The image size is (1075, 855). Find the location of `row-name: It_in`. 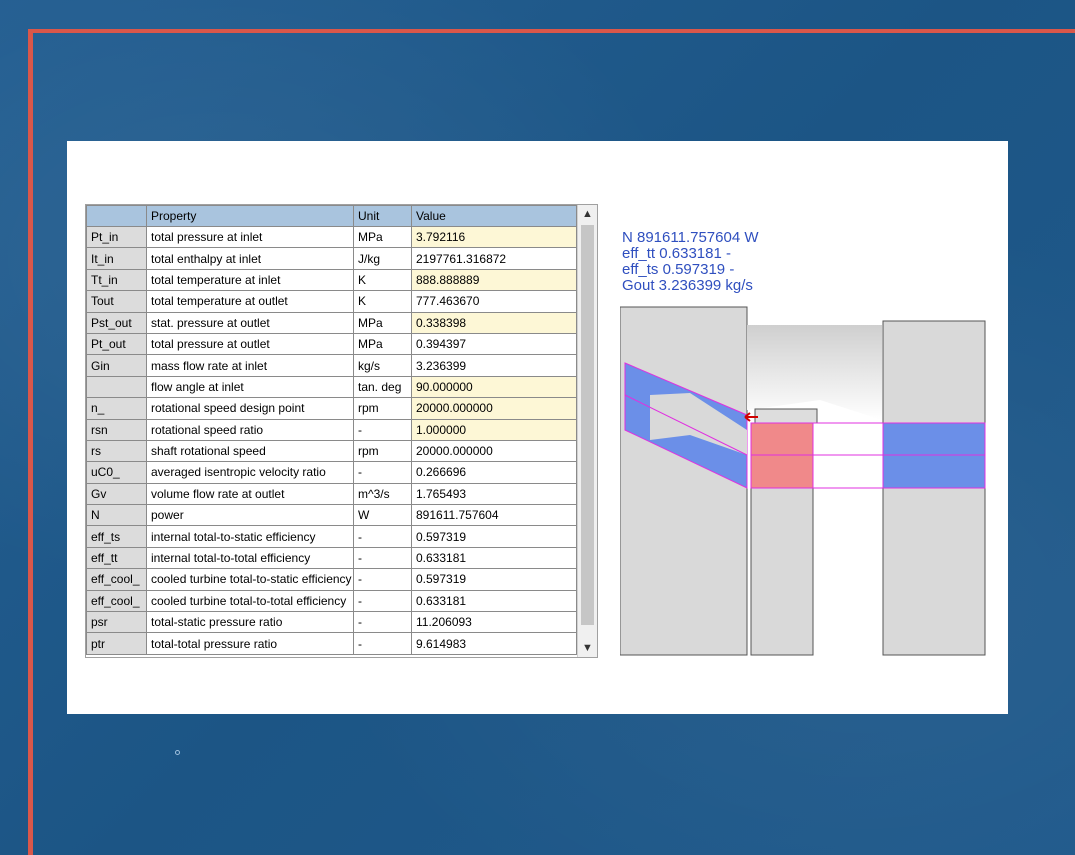

row-name: It_in is located at coordinates (116, 258).